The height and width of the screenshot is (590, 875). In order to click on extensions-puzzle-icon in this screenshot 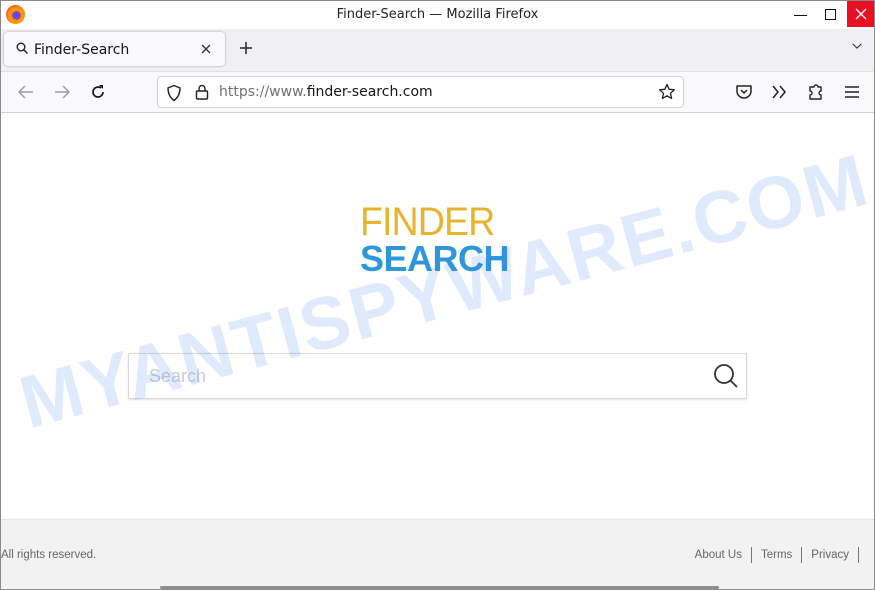, I will do `click(816, 92)`.